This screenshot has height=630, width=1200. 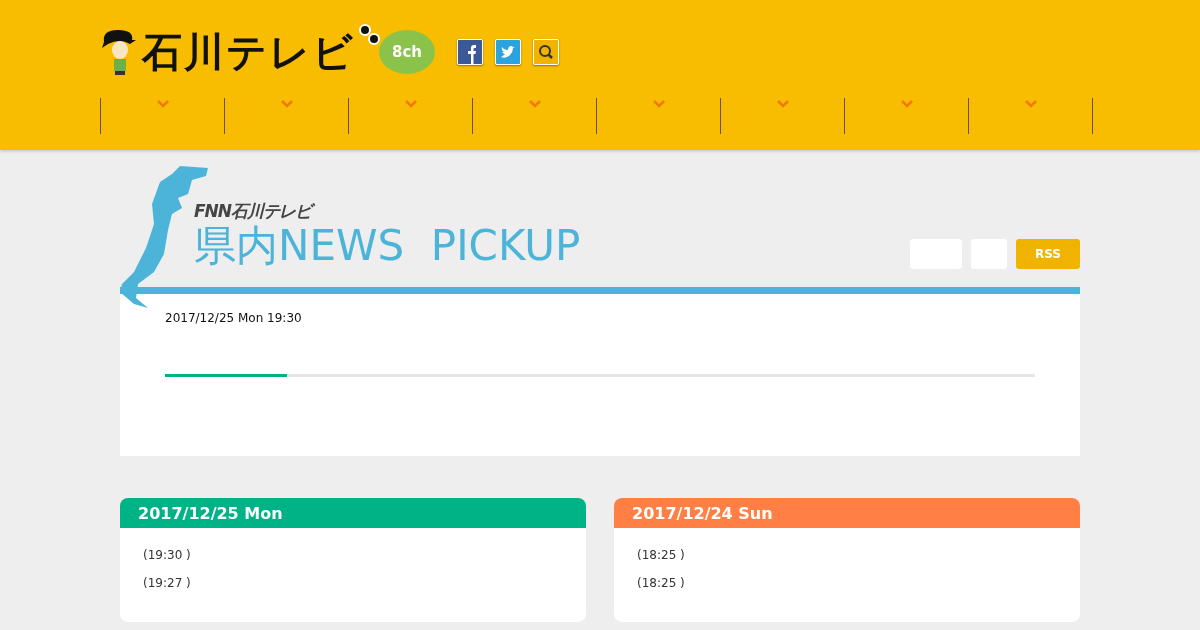 I want to click on section-title: 県内NEWS PICKUP, so click(x=387, y=245).